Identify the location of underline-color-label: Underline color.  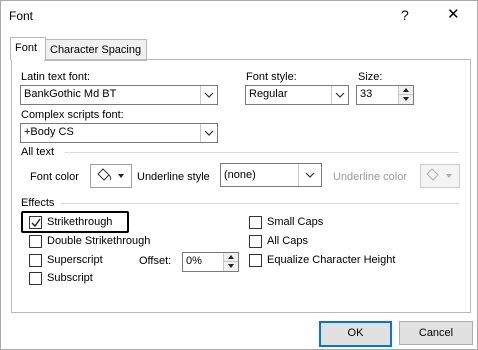
(370, 177).